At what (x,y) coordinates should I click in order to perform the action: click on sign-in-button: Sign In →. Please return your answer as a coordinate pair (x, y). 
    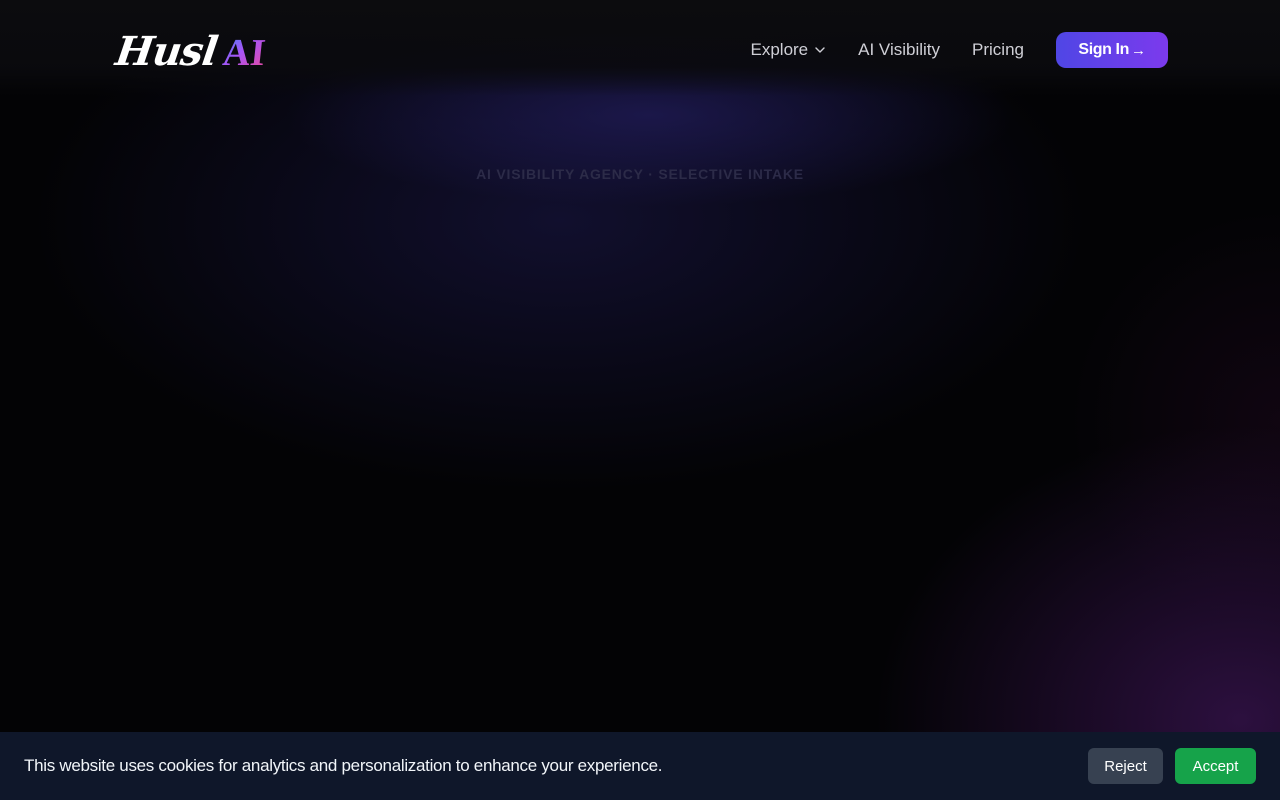
    Looking at the image, I should click on (1112, 50).